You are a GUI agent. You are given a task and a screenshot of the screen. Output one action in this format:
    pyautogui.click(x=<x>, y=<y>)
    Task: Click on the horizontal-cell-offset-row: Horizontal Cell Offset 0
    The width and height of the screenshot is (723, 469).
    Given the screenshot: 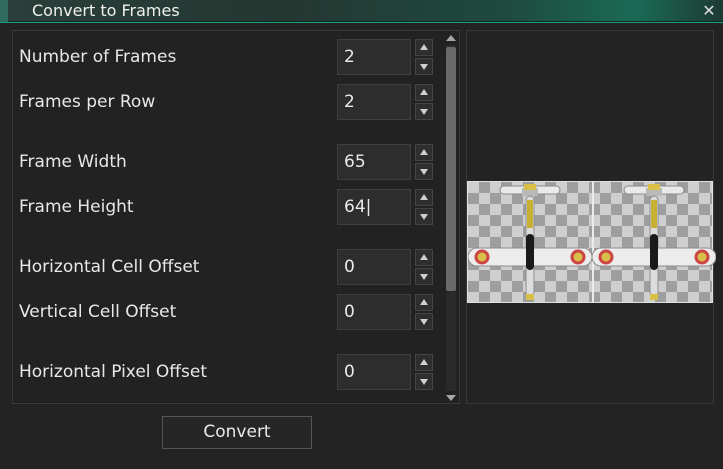 What is the action you would take?
    pyautogui.click(x=228, y=267)
    